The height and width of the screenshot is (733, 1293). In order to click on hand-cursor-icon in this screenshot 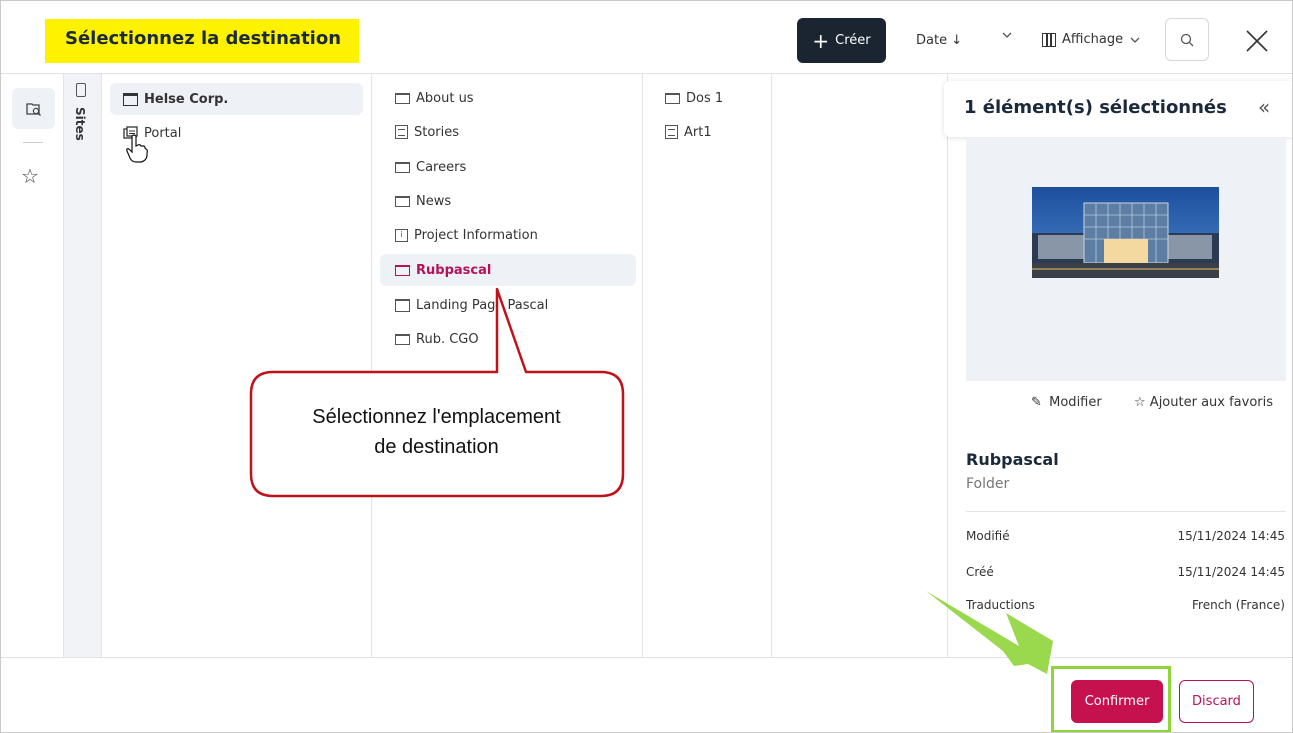, I will do `click(137, 151)`.